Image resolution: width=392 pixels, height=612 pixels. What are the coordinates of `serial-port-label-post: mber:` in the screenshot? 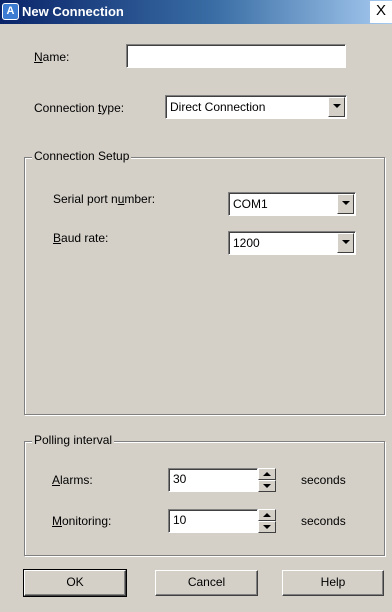 It's located at (140, 199).